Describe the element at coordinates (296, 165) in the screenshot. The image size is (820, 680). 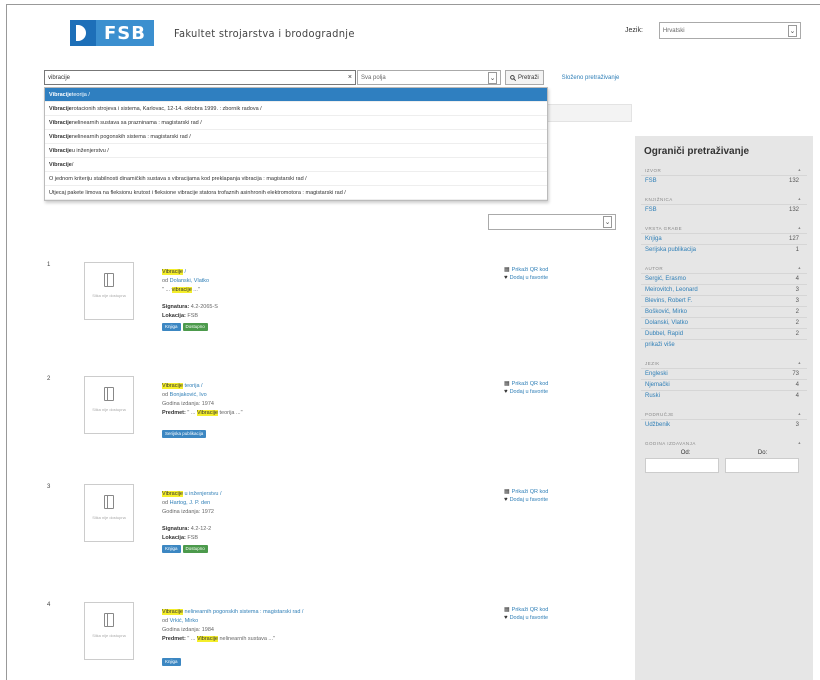
I see `suggestion-item: Vibracije /` at that location.